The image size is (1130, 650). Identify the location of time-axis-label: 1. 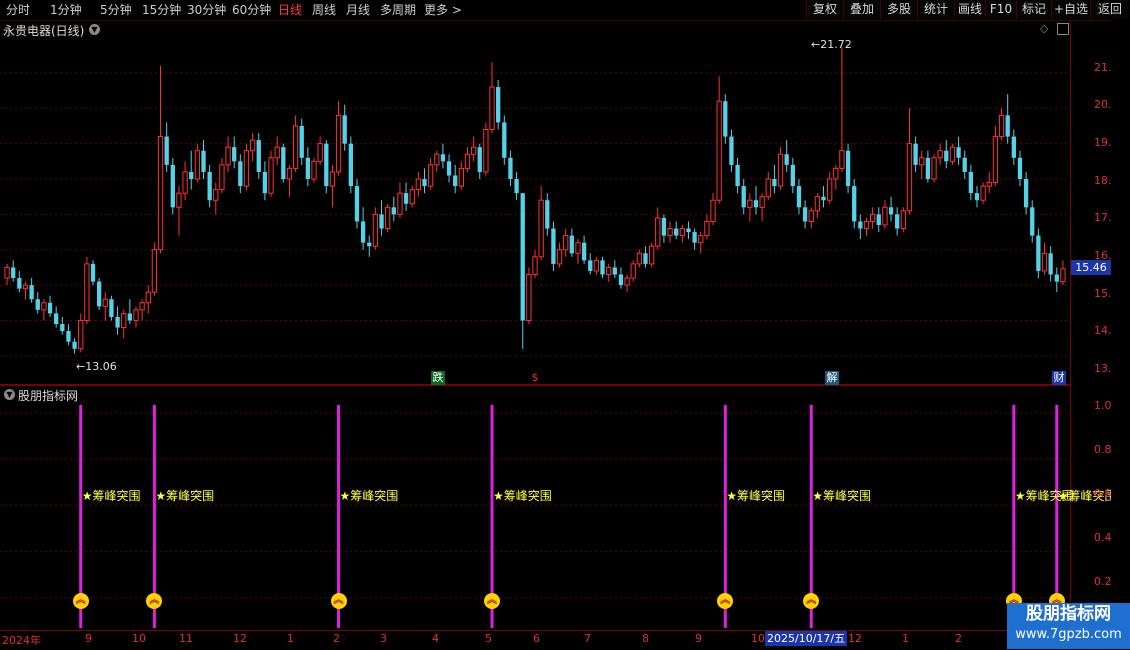
(905, 638).